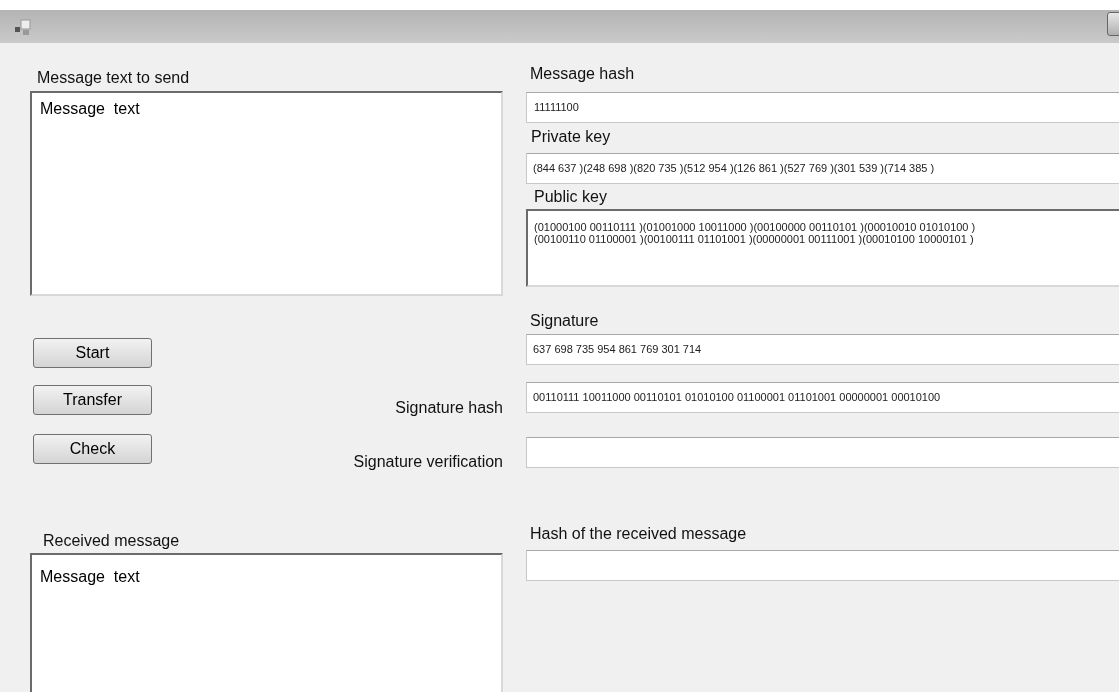 The image size is (1119, 692). I want to click on field-text: (844 637 )(248 698 )(820 735 )(512 954 )(126 861 )(527 769 )(301 539 )(714 385 ), so click(734, 169).